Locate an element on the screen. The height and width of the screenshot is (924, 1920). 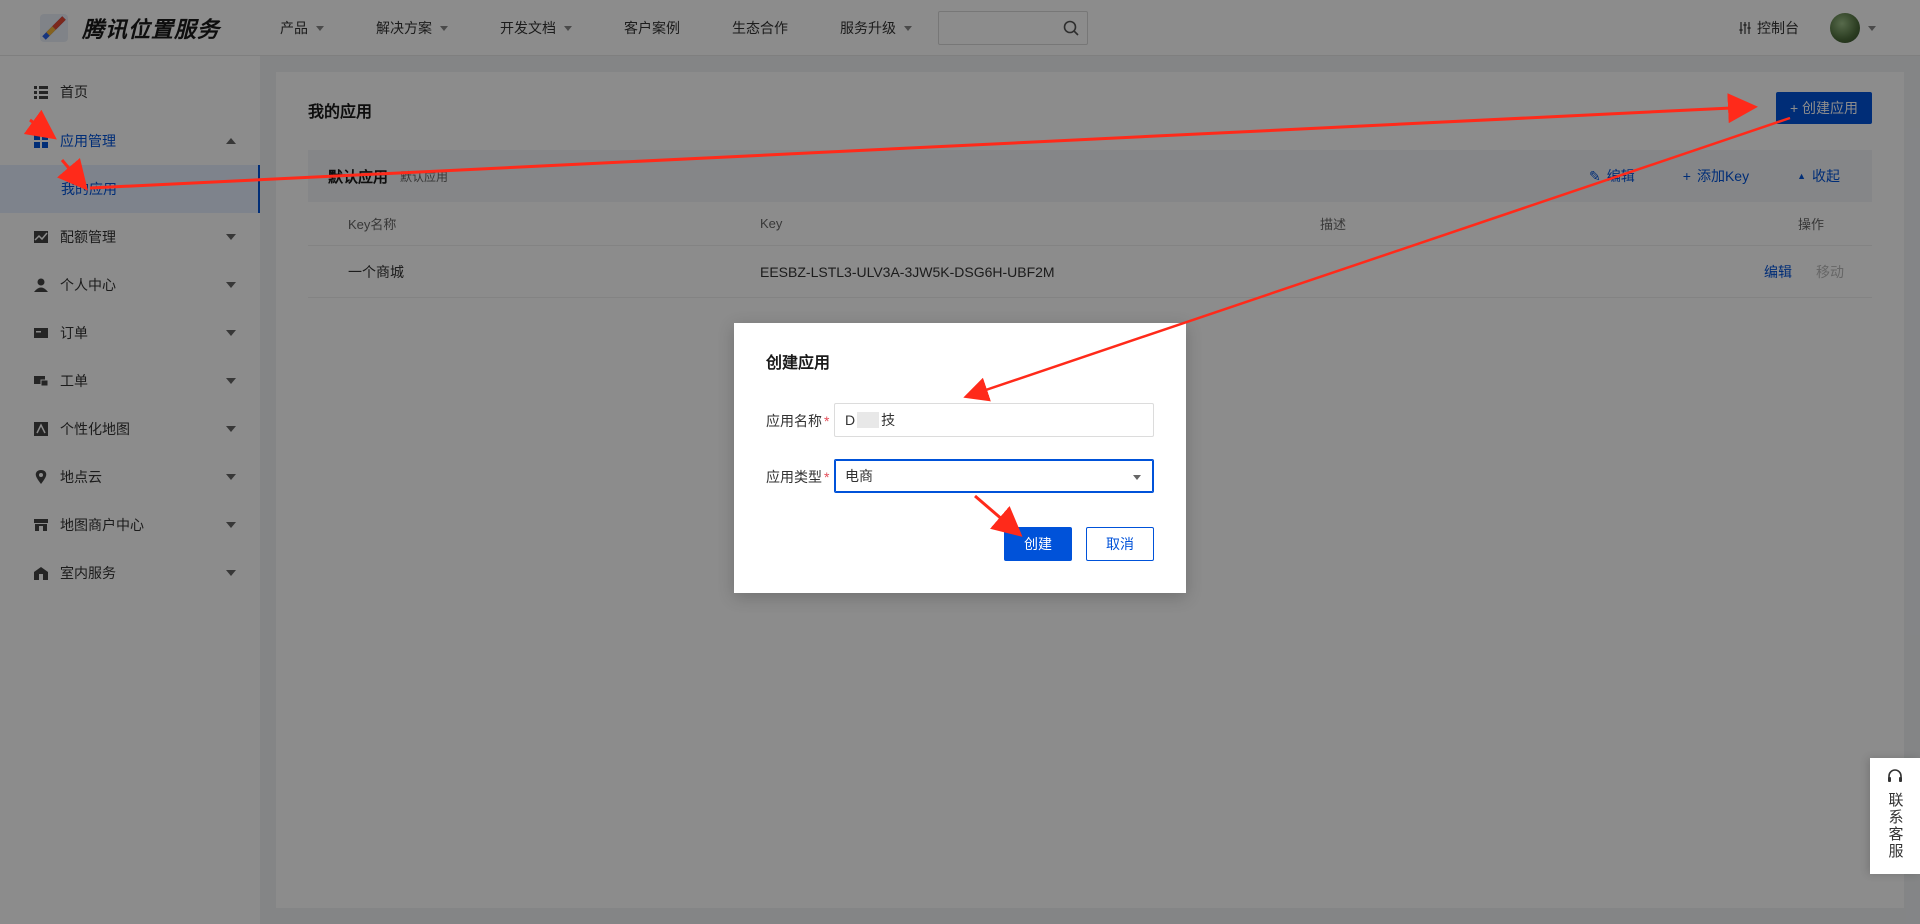
app-name-label: 应用名称 * is located at coordinates (797, 421).